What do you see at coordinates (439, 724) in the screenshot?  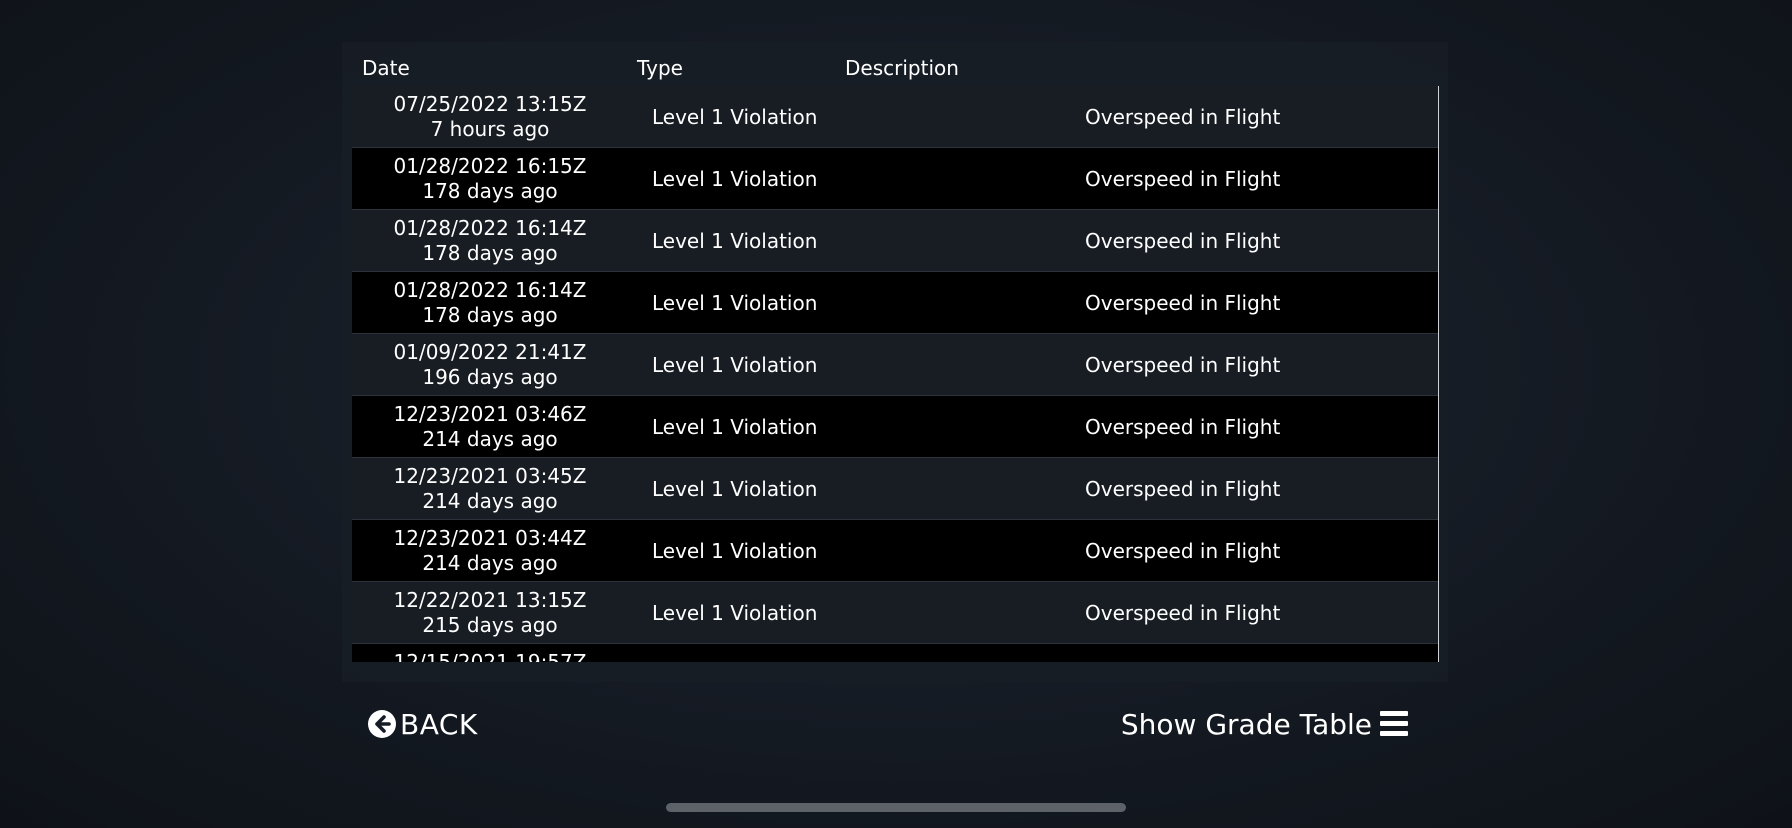 I see `back-label: BACK` at bounding box center [439, 724].